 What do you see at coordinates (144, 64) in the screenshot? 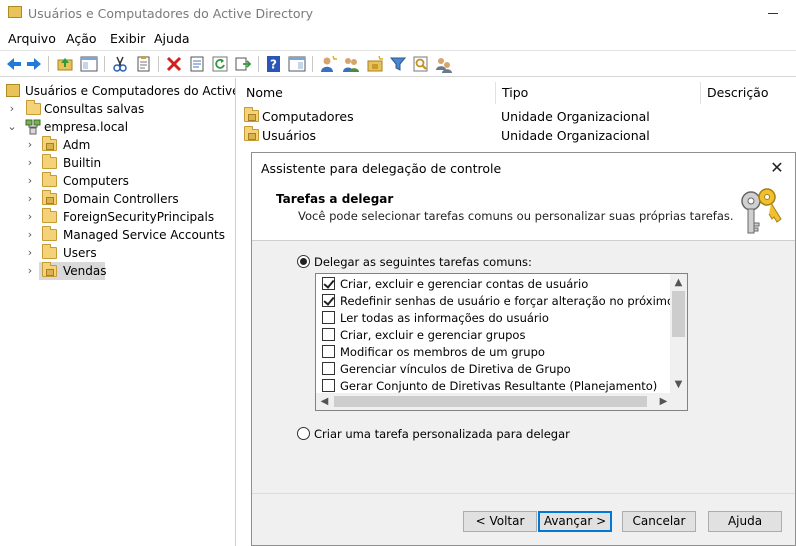
I see `copy-icon` at bounding box center [144, 64].